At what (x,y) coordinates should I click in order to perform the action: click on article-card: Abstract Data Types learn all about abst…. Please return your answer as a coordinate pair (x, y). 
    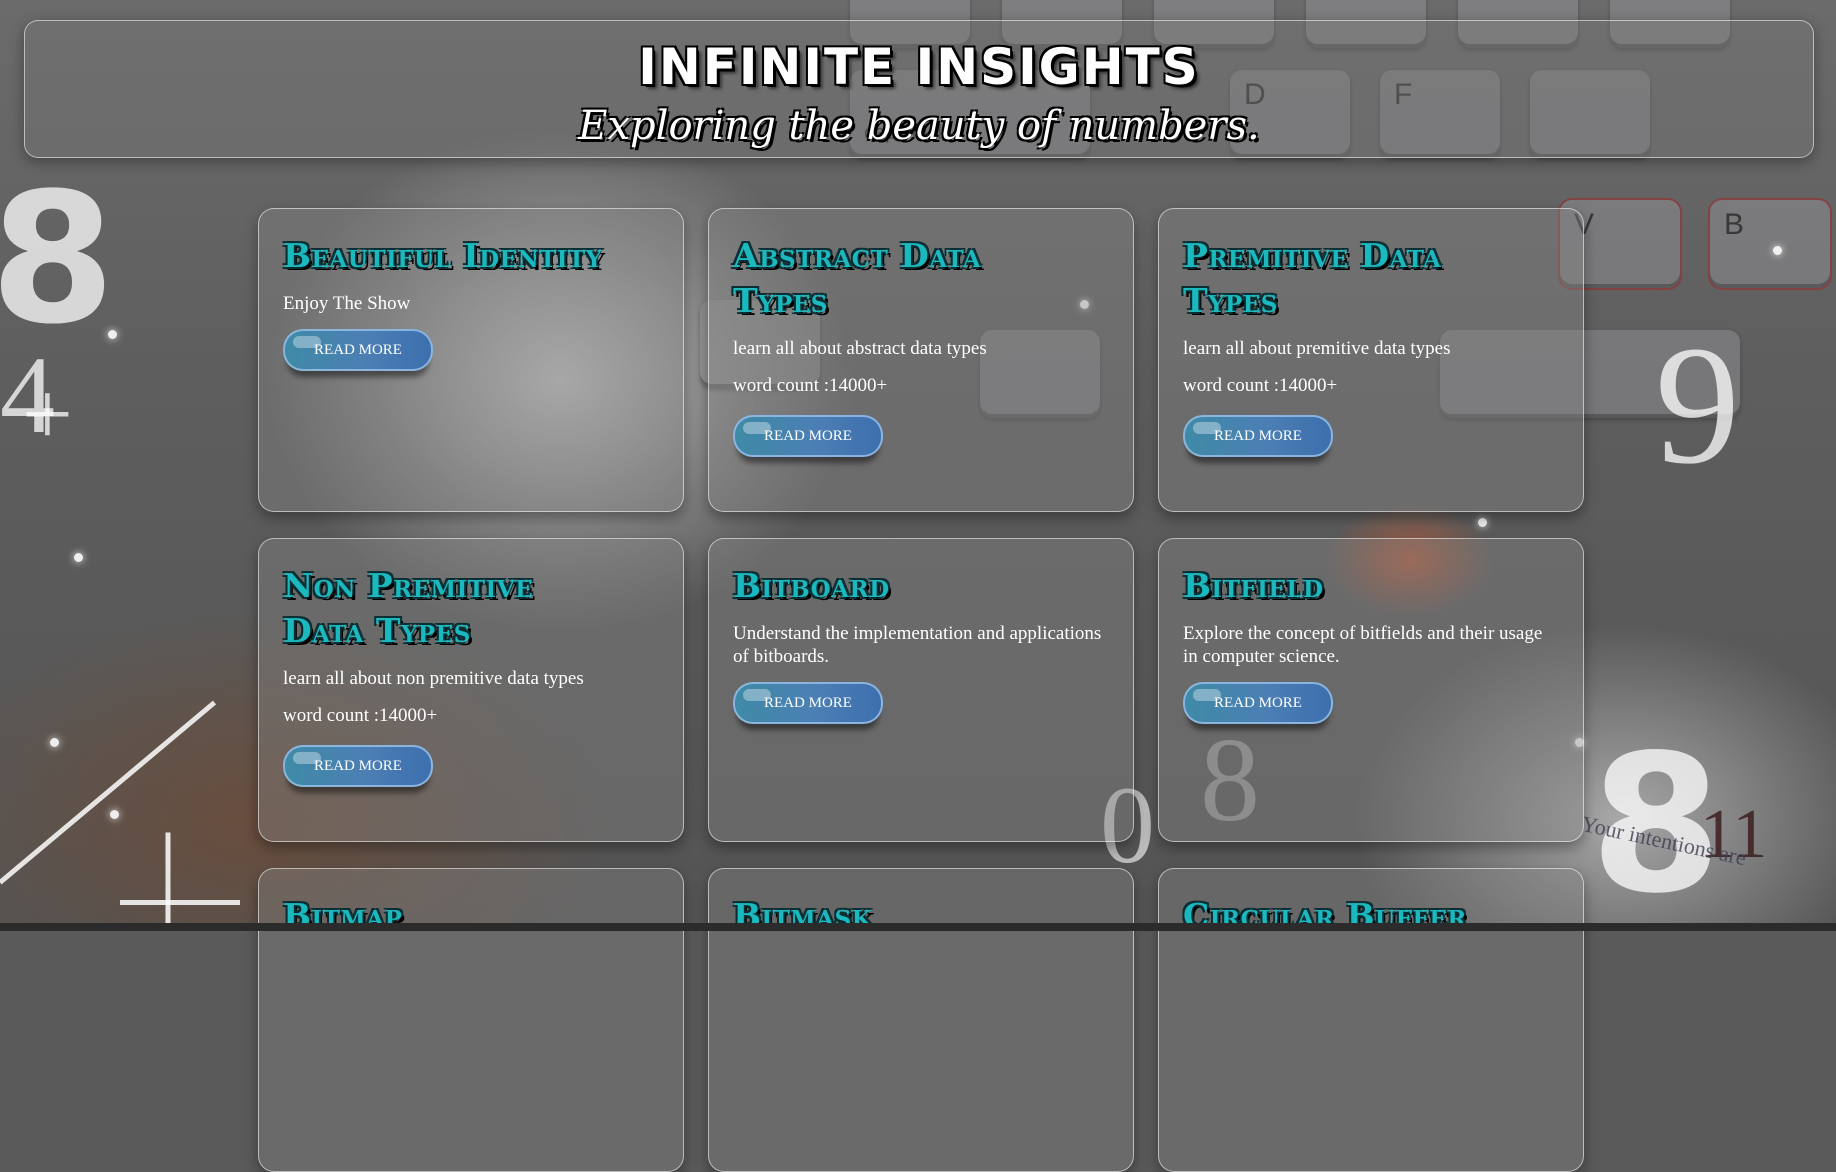
    Looking at the image, I should click on (921, 360).